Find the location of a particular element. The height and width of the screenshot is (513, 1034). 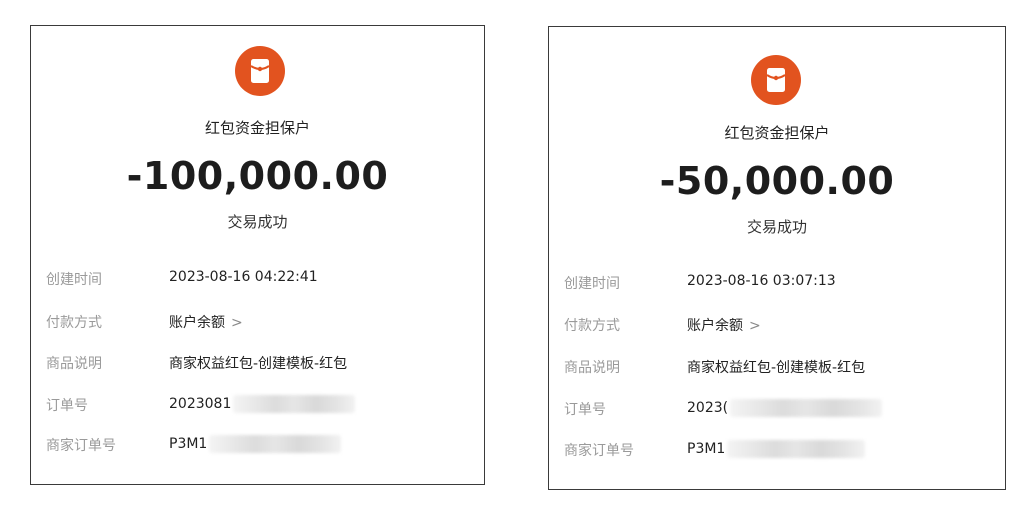

transaction-amount: -100,000.00 is located at coordinates (257, 176).